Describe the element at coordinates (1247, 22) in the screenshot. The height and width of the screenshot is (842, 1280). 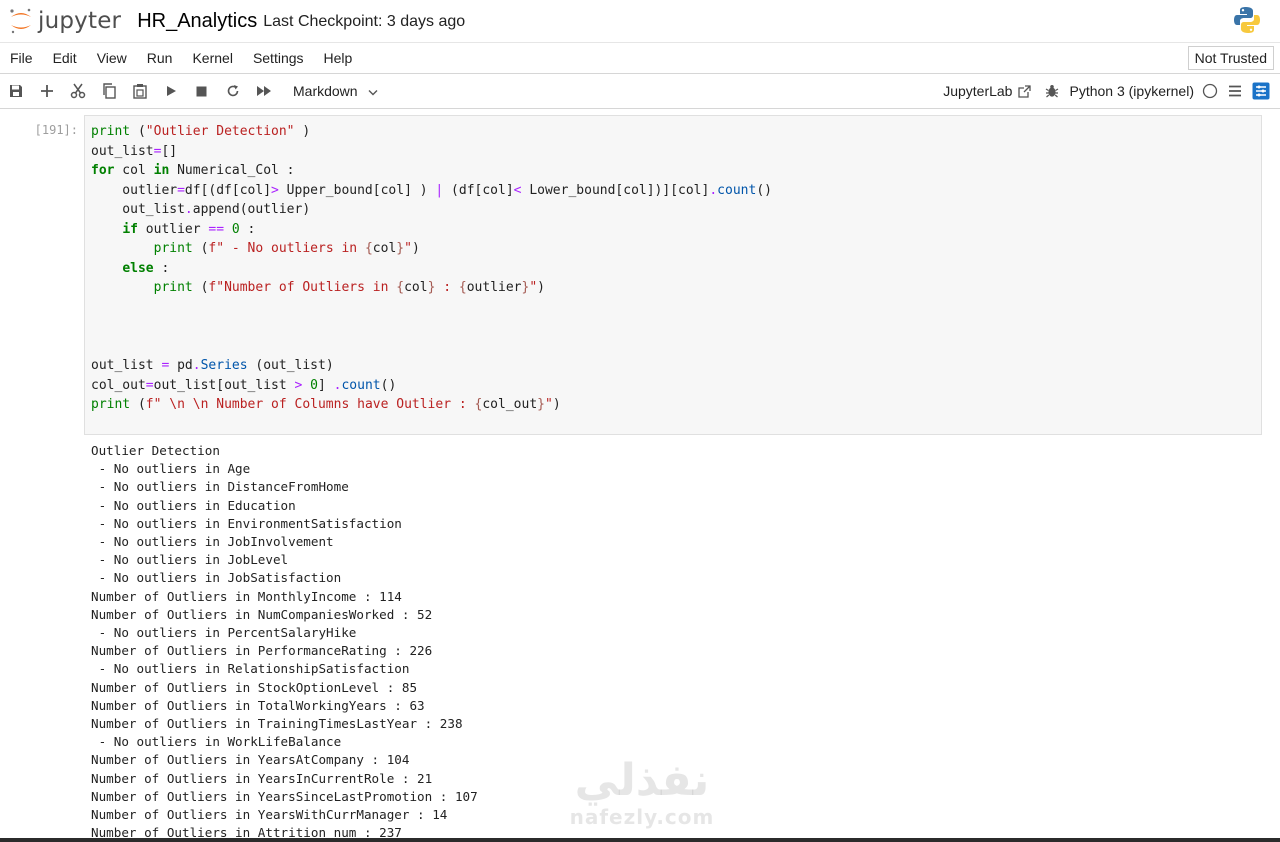
I see `python-logo-icon` at that location.